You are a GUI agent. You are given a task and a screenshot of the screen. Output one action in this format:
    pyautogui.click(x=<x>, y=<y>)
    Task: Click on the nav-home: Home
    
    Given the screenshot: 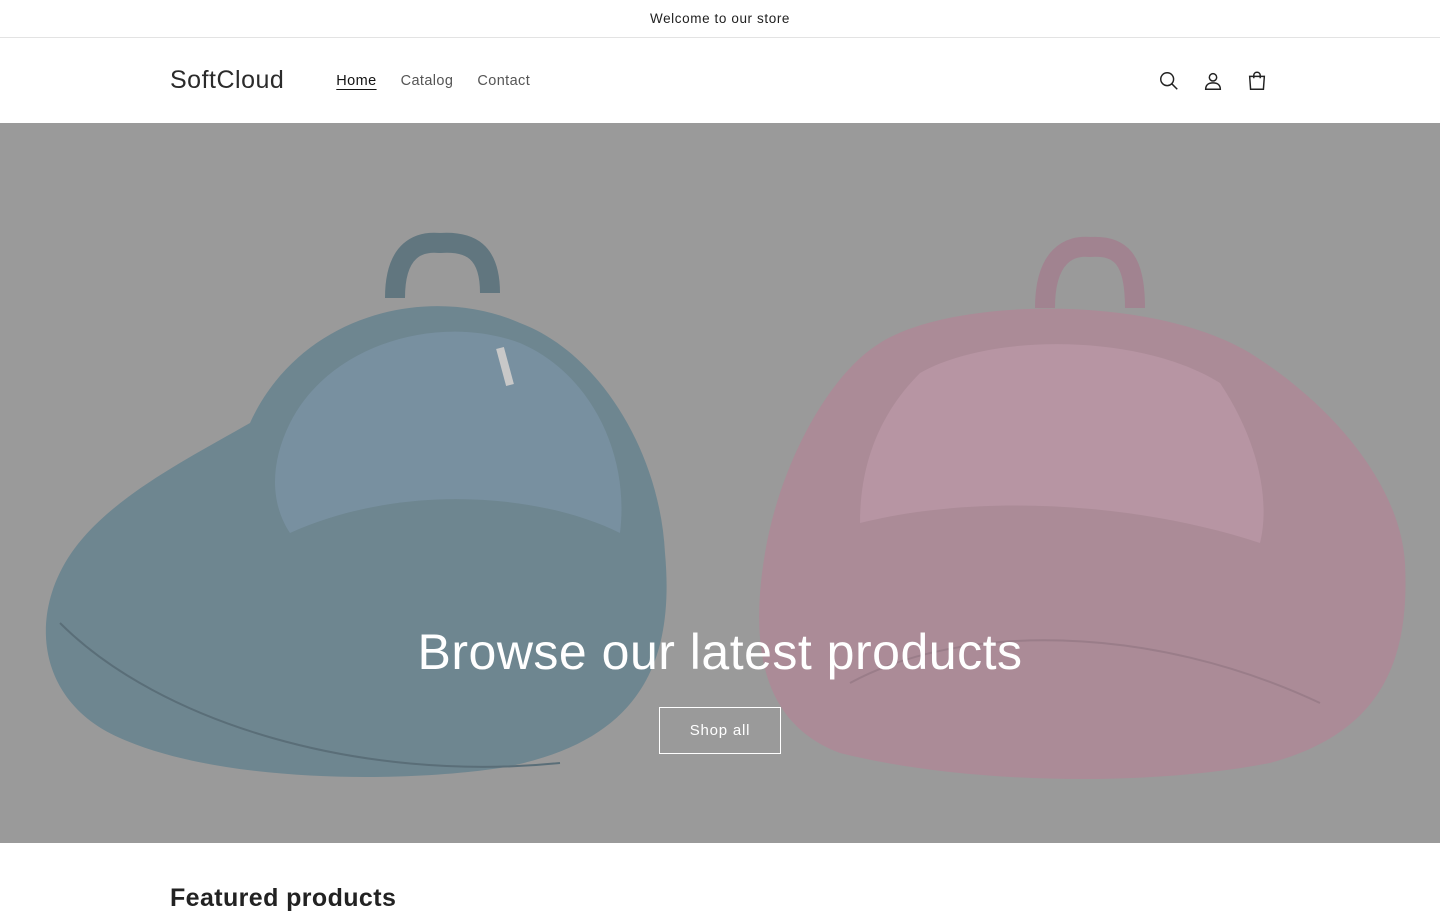 What is the action you would take?
    pyautogui.click(x=356, y=81)
    